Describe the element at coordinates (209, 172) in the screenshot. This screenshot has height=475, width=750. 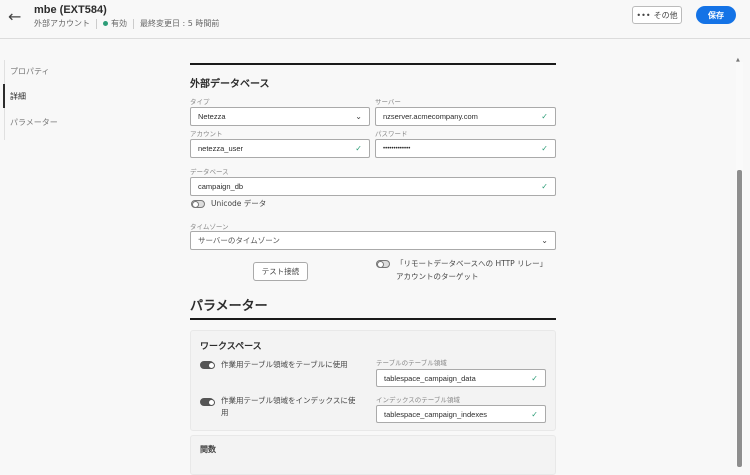
I see `database-label: データベース` at that location.